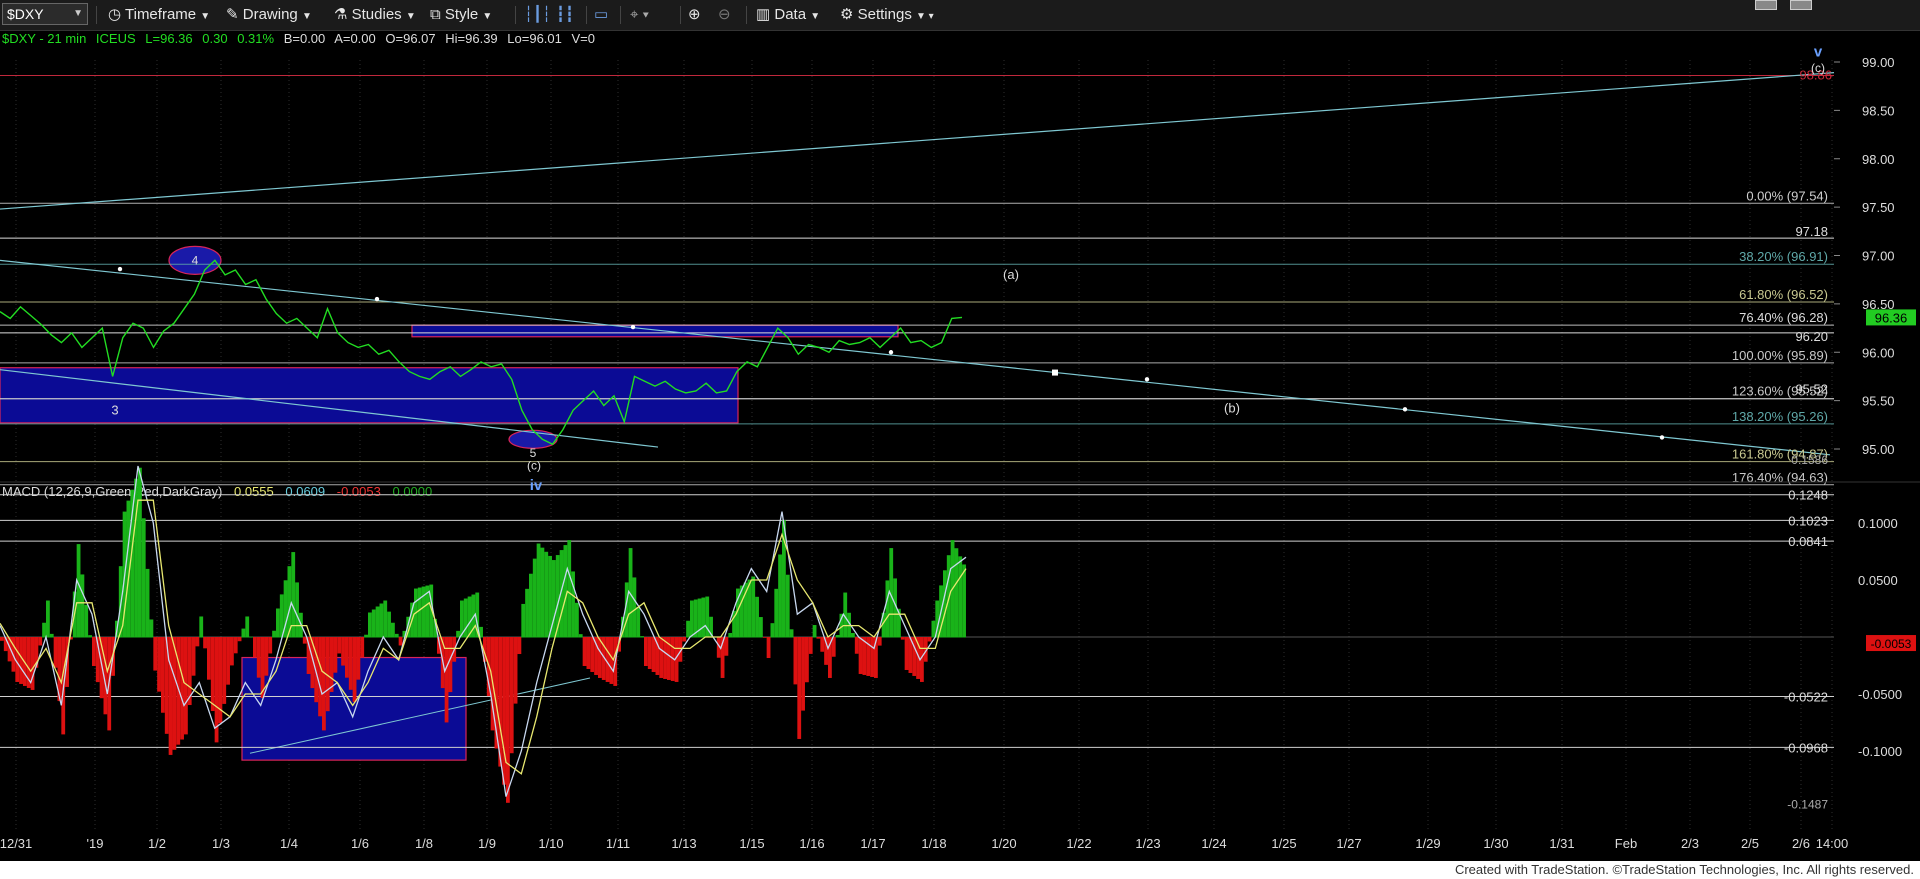  I want to click on studies-menu: ⚗ Studies ▼, so click(375, 15).